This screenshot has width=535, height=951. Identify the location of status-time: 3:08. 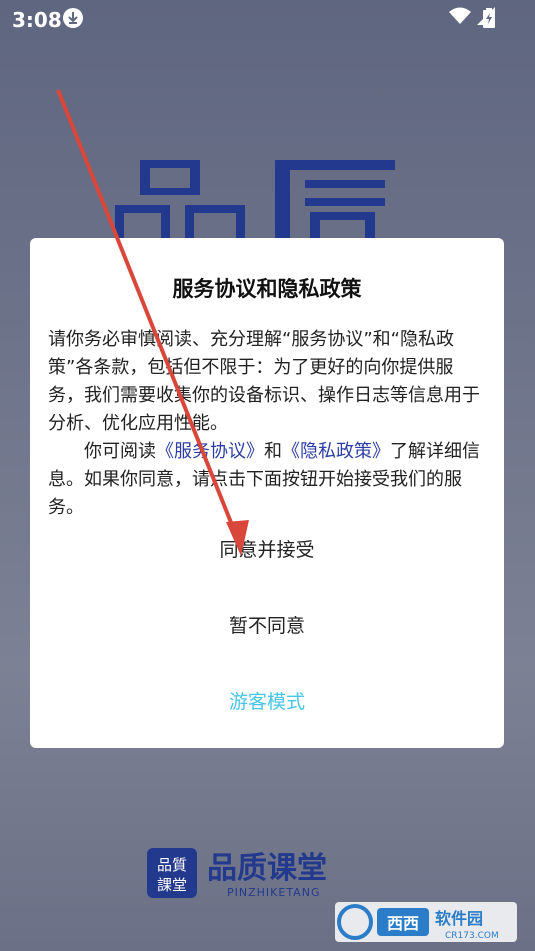
(37, 20).